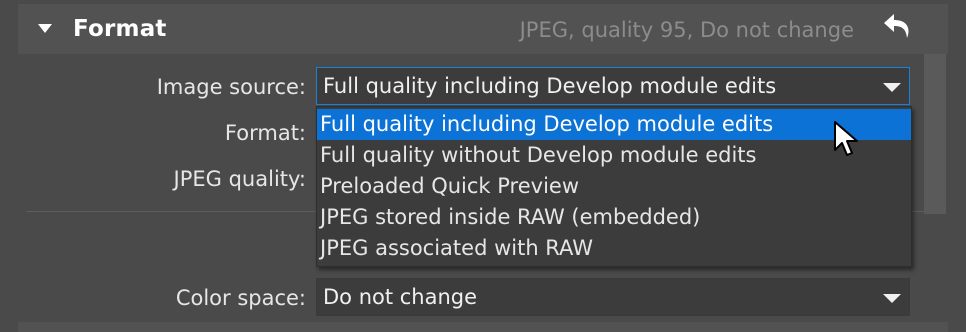  Describe the element at coordinates (935, 134) in the screenshot. I see `scrollbar` at that location.